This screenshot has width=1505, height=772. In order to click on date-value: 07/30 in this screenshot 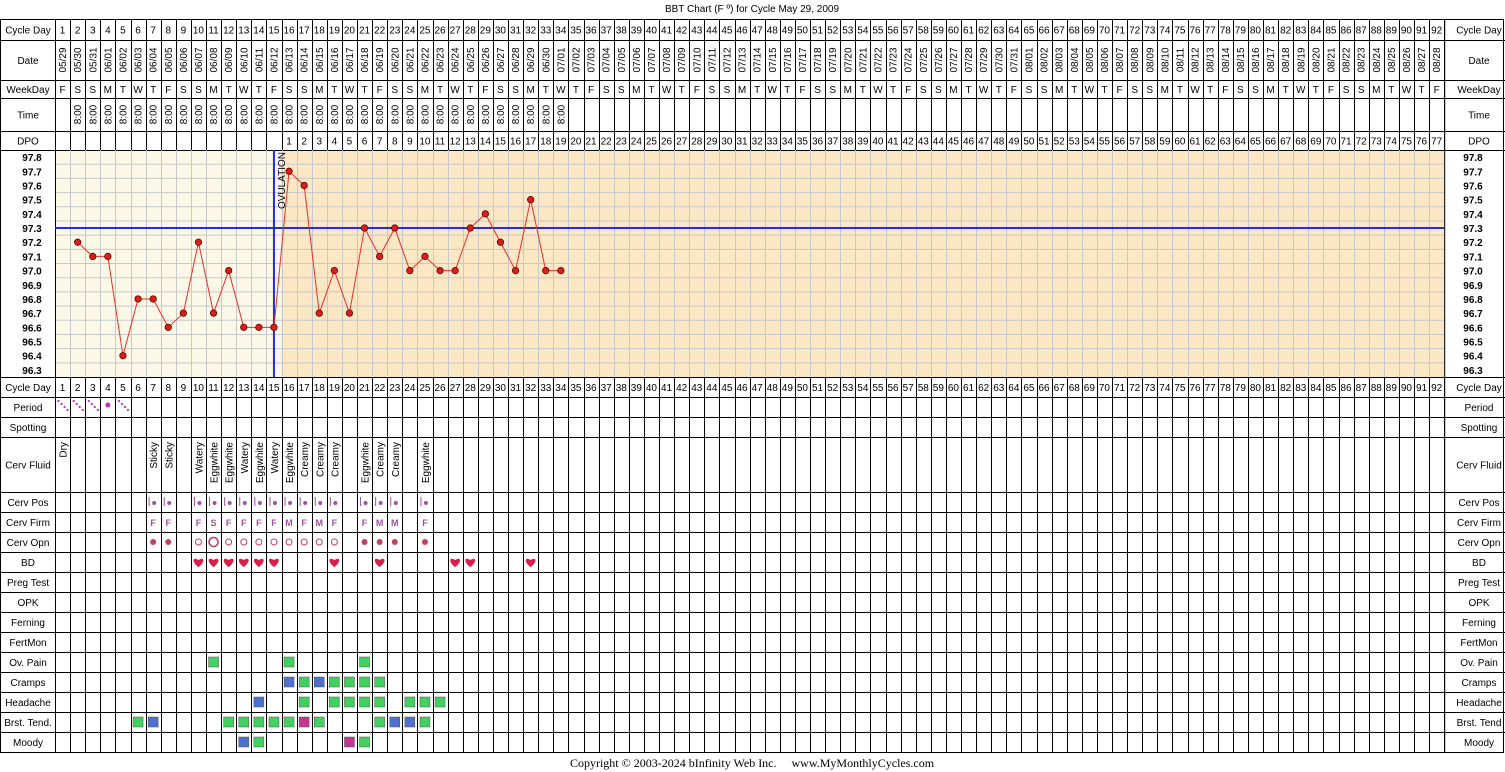, I will do `click(999, 59)`.